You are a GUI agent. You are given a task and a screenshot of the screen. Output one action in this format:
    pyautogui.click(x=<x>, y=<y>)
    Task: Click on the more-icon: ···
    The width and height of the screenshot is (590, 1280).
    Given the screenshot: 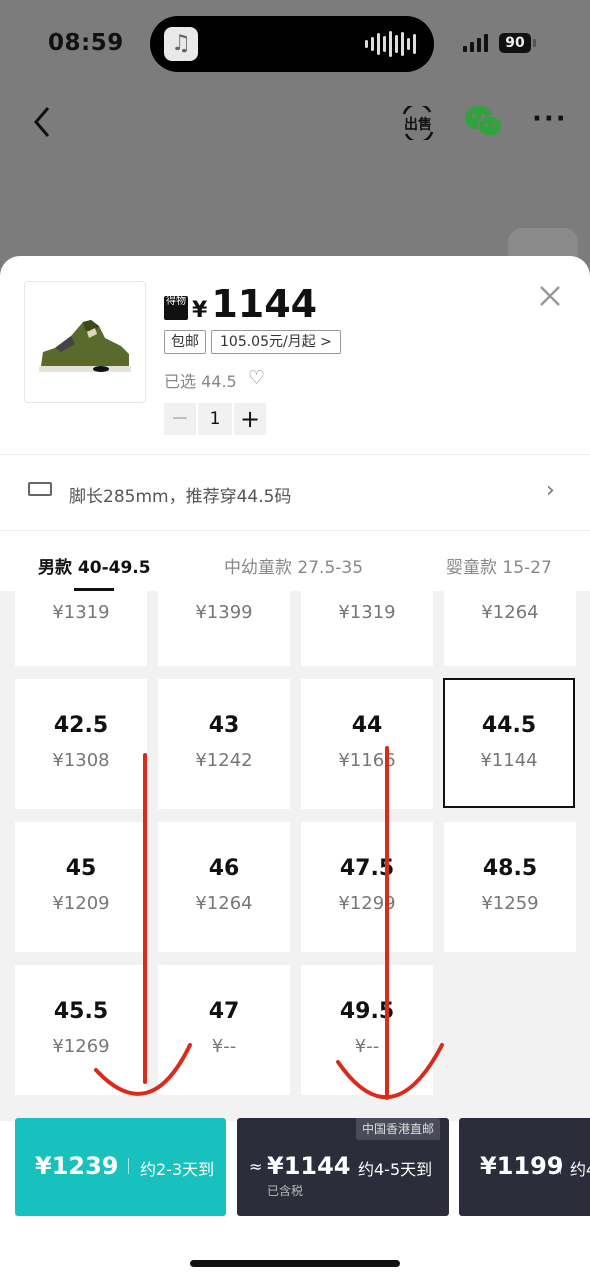 What is the action you would take?
    pyautogui.click(x=550, y=119)
    